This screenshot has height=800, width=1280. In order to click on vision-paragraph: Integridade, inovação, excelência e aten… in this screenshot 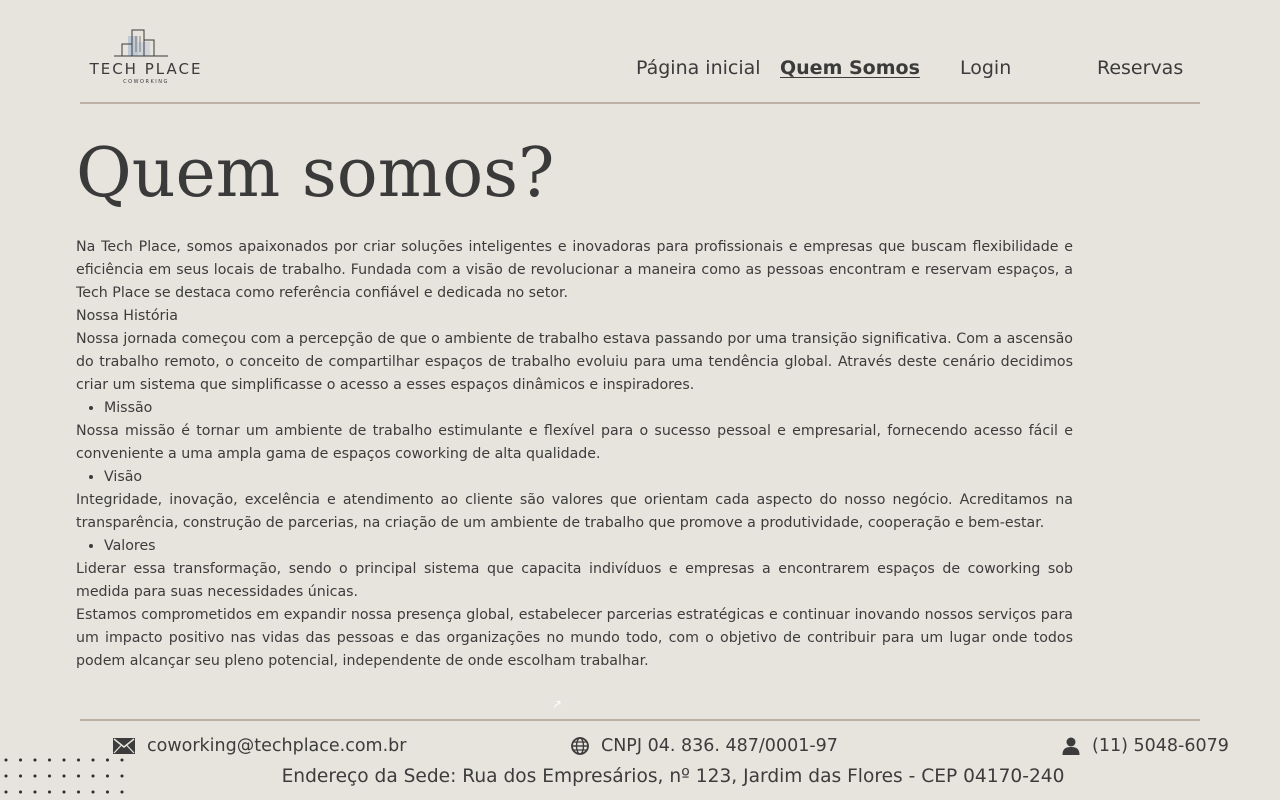, I will do `click(574, 511)`.